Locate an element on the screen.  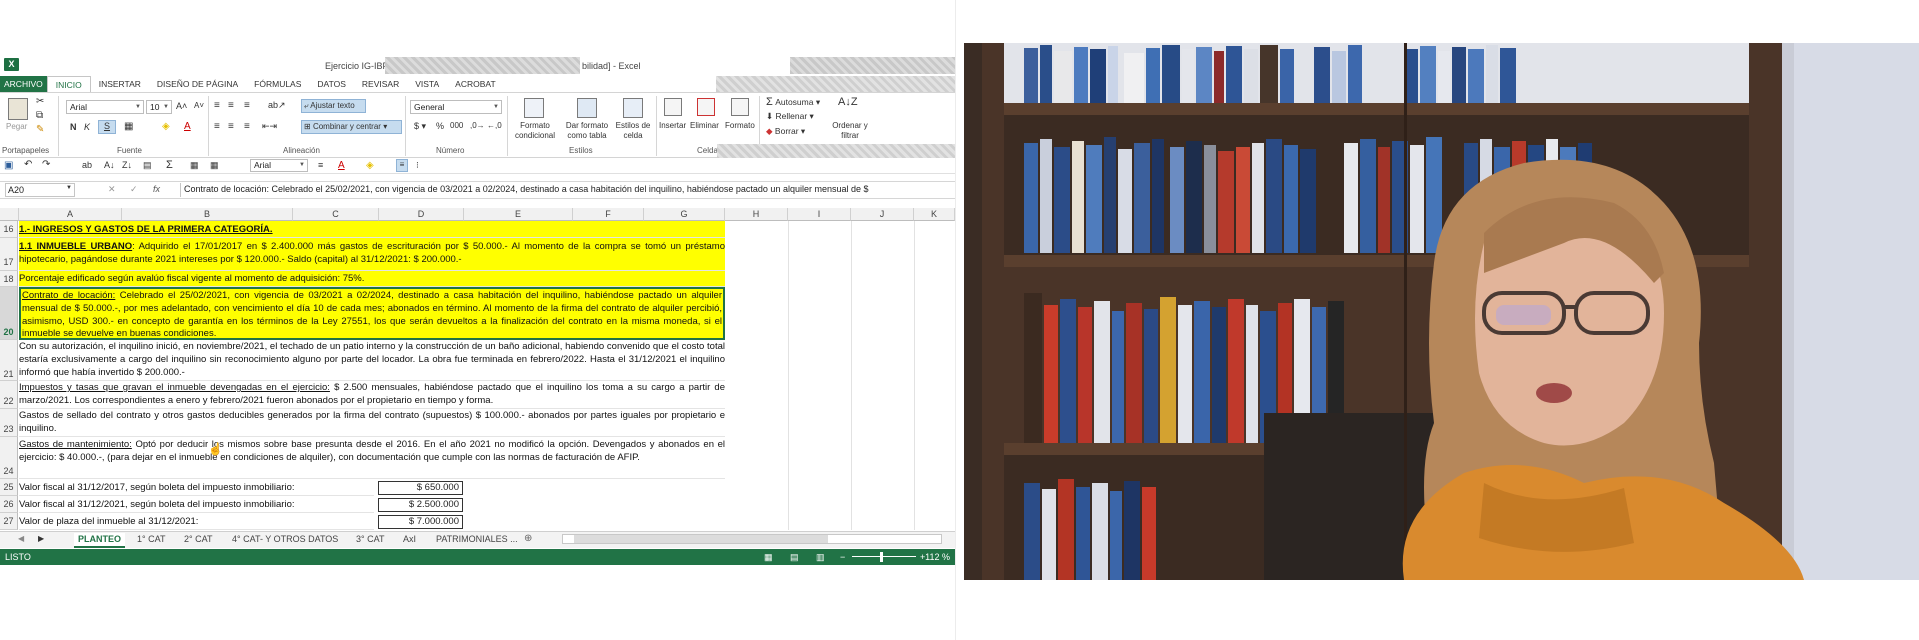
name-box-dropdown-icon: ▼ is located at coordinates (69, 188).